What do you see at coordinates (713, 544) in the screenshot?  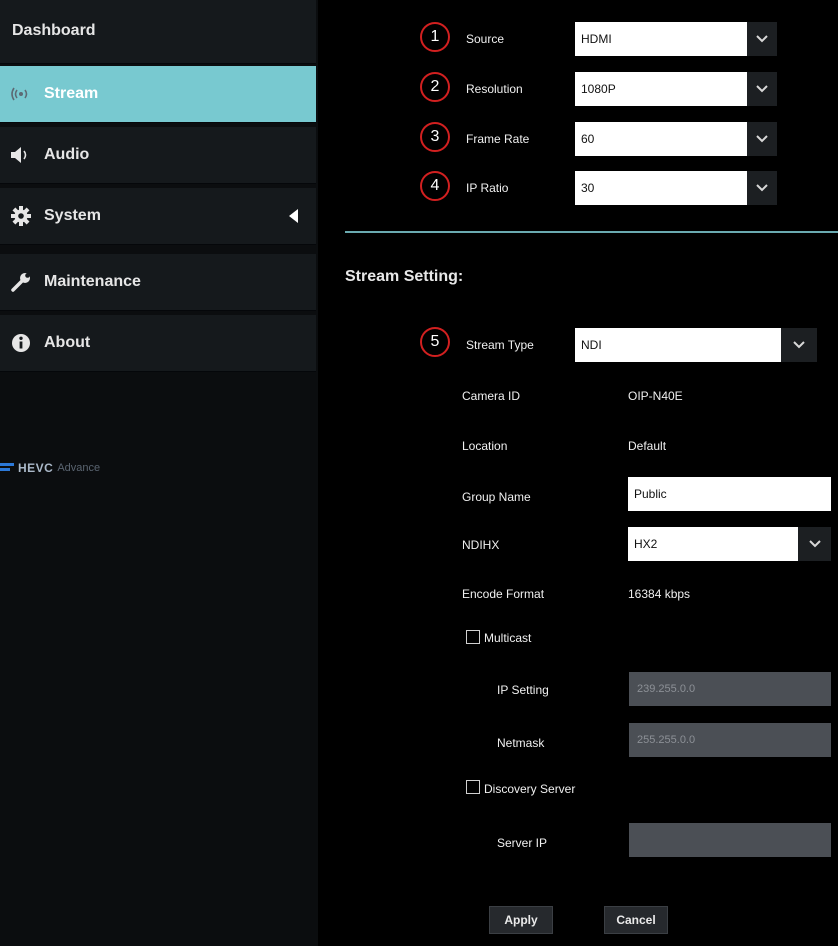 I see `ndihx-select: HX2` at bounding box center [713, 544].